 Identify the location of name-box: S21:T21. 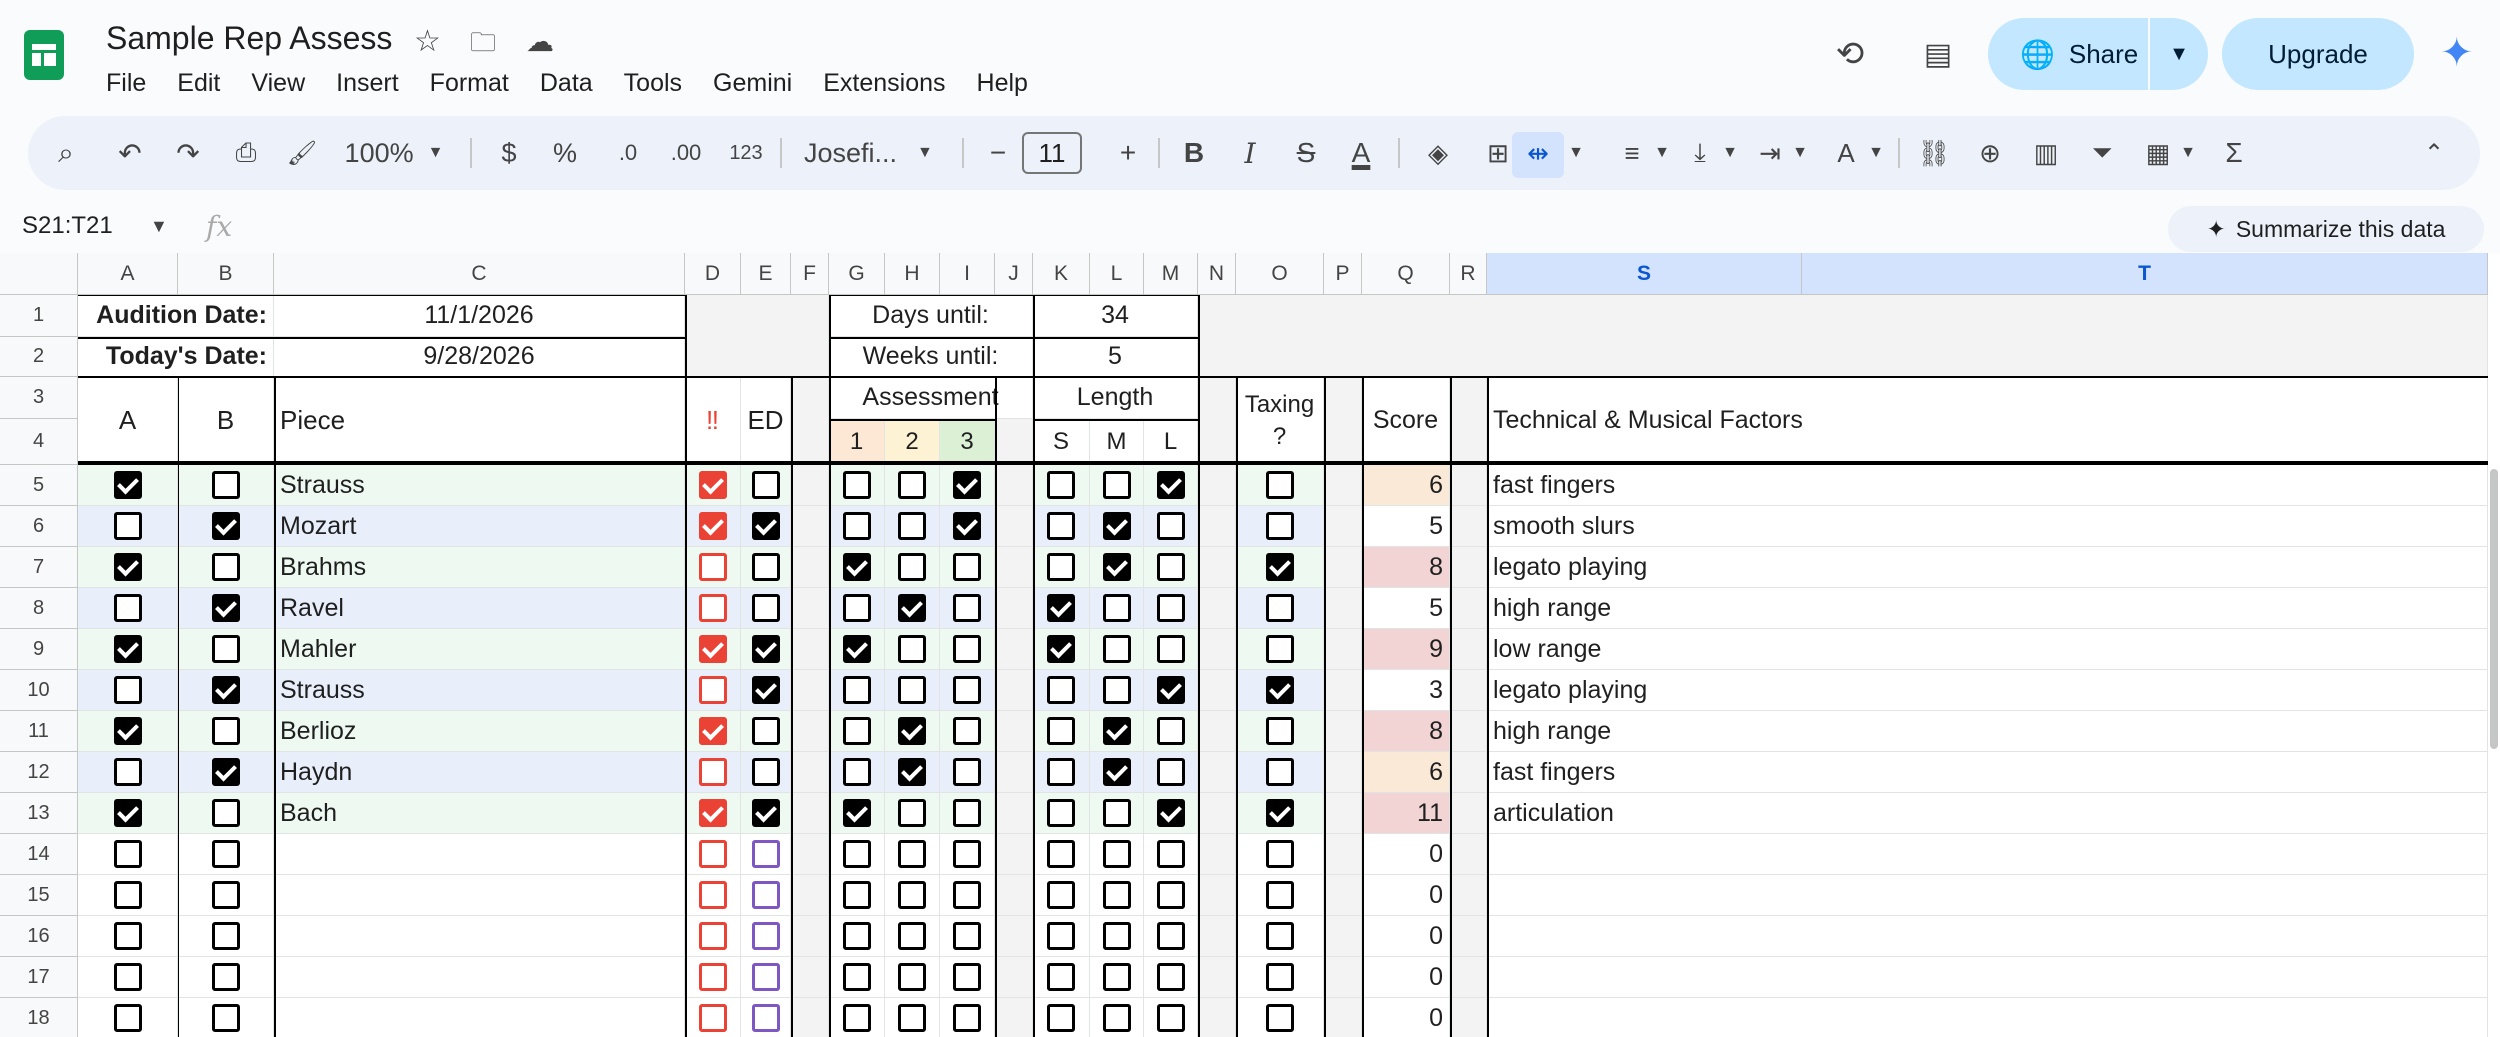
(67, 226).